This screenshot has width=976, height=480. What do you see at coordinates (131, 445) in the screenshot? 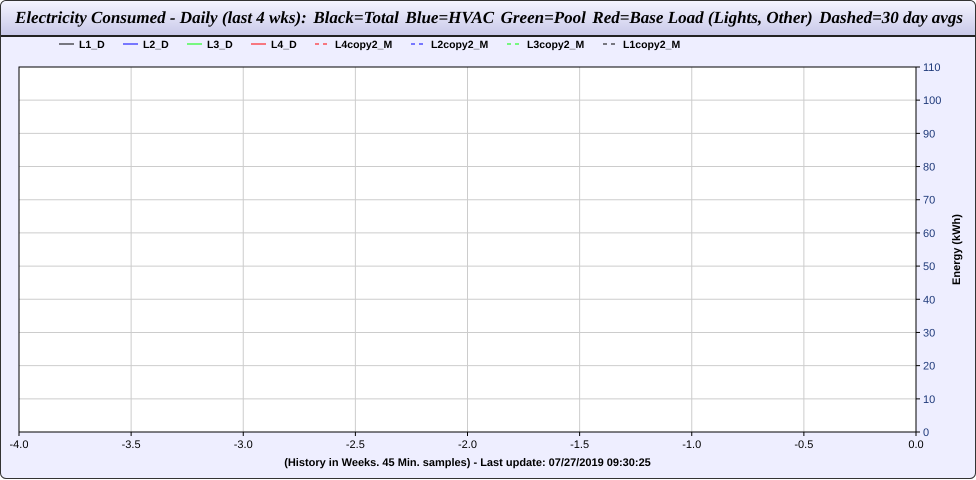
I see `x-tick-label: -3.5` at bounding box center [131, 445].